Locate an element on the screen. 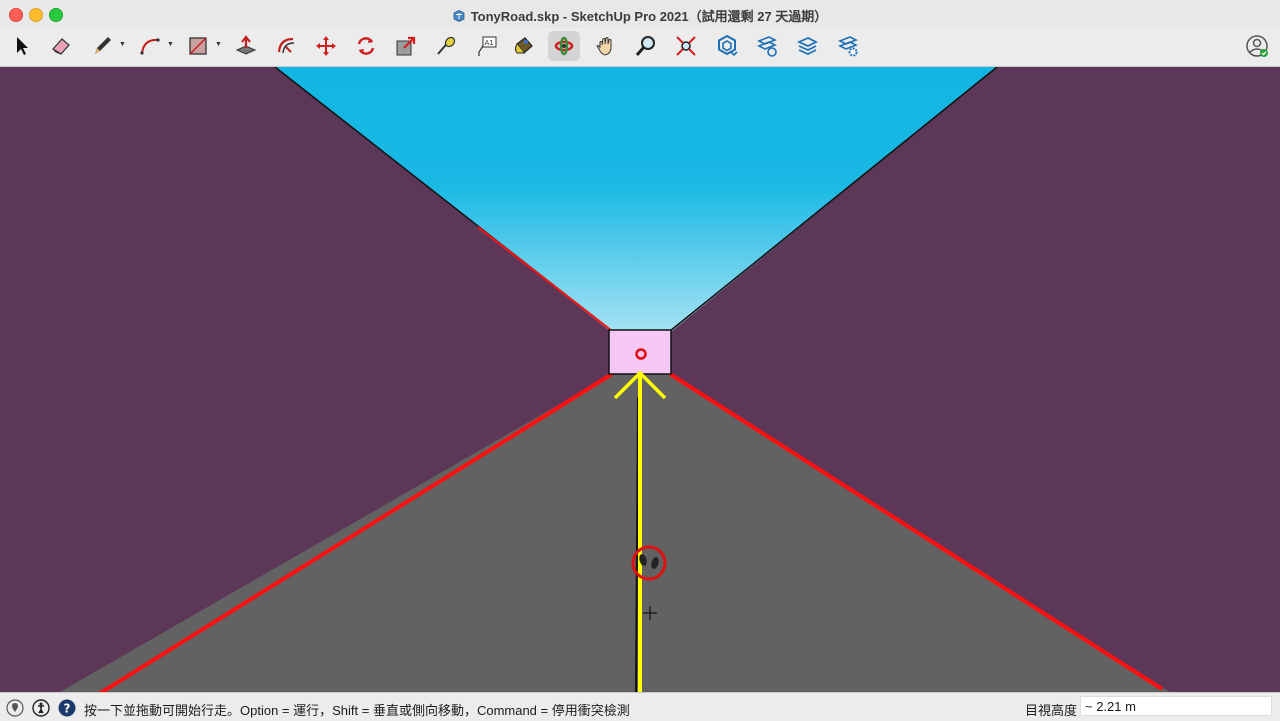  offset-icon is located at coordinates (286, 45).